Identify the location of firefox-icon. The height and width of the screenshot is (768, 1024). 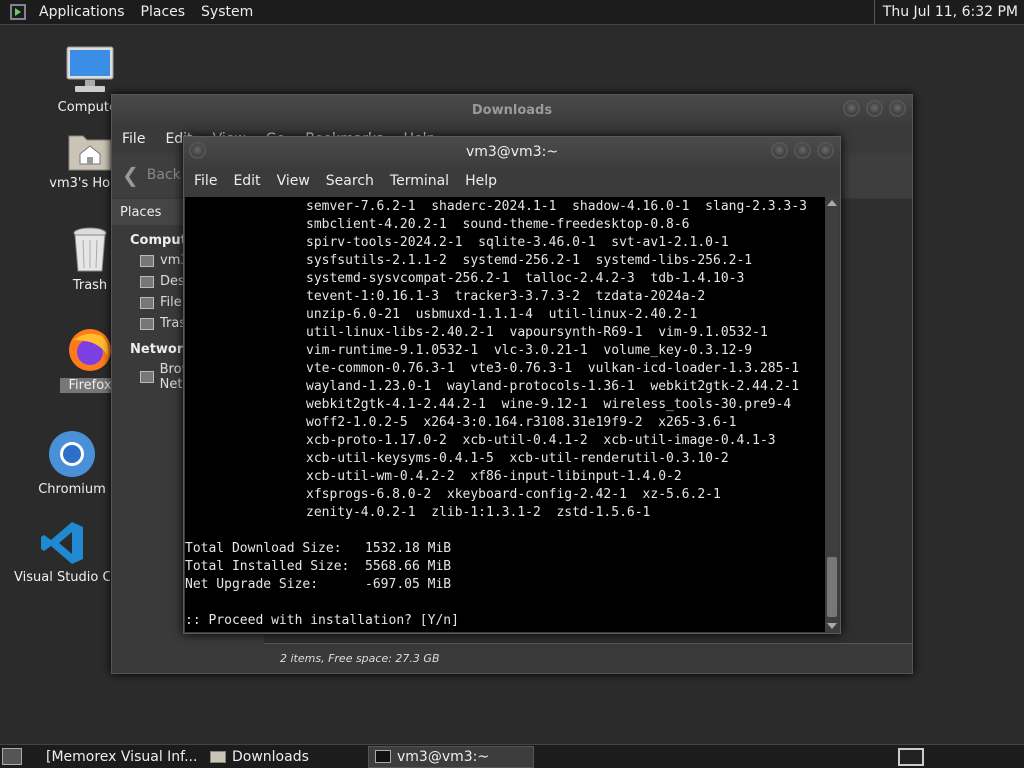
(90, 350).